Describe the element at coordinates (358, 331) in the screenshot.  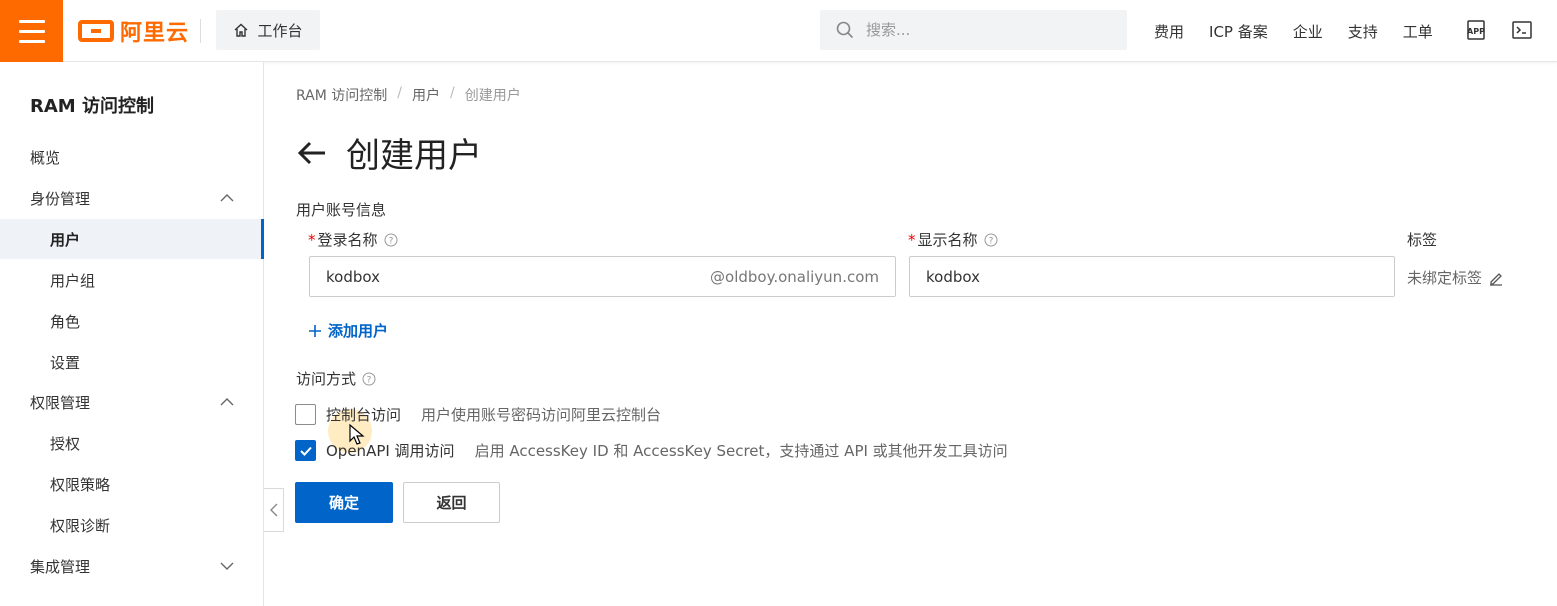
I see `add-user-label: 添加用户` at that location.